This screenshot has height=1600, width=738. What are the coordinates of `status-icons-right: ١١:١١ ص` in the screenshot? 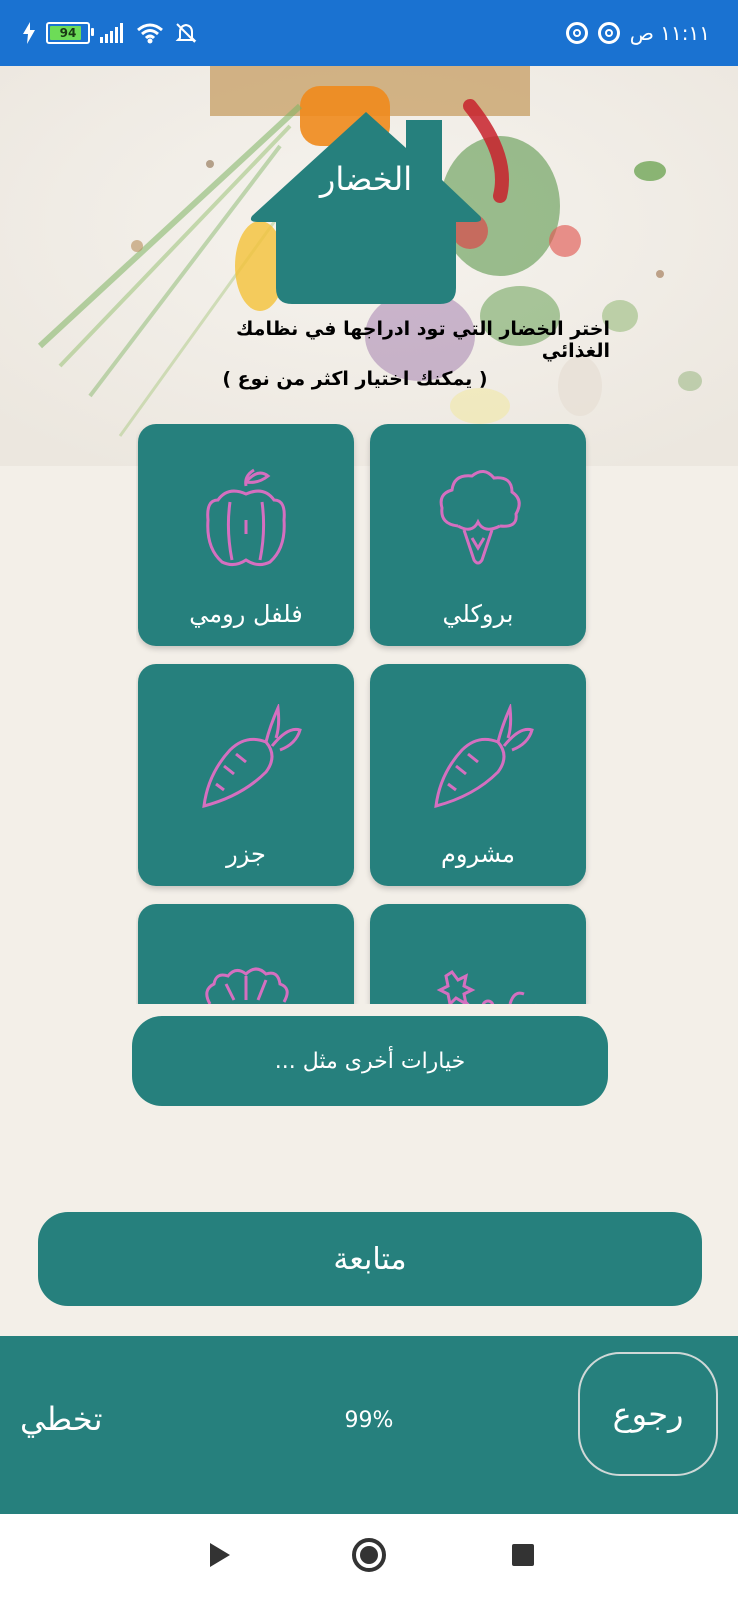 It's located at (637, 33).